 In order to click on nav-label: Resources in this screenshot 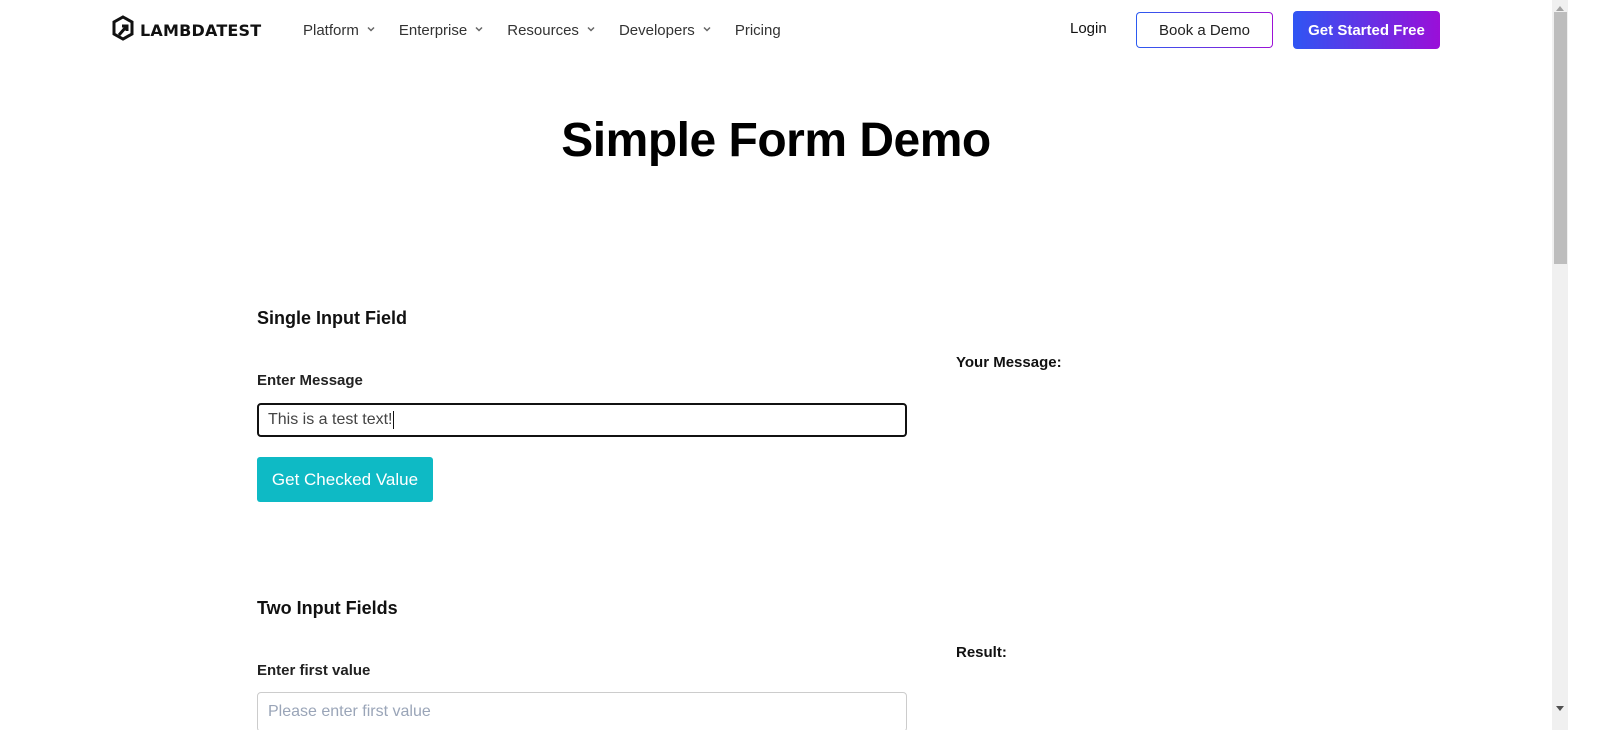, I will do `click(543, 30)`.